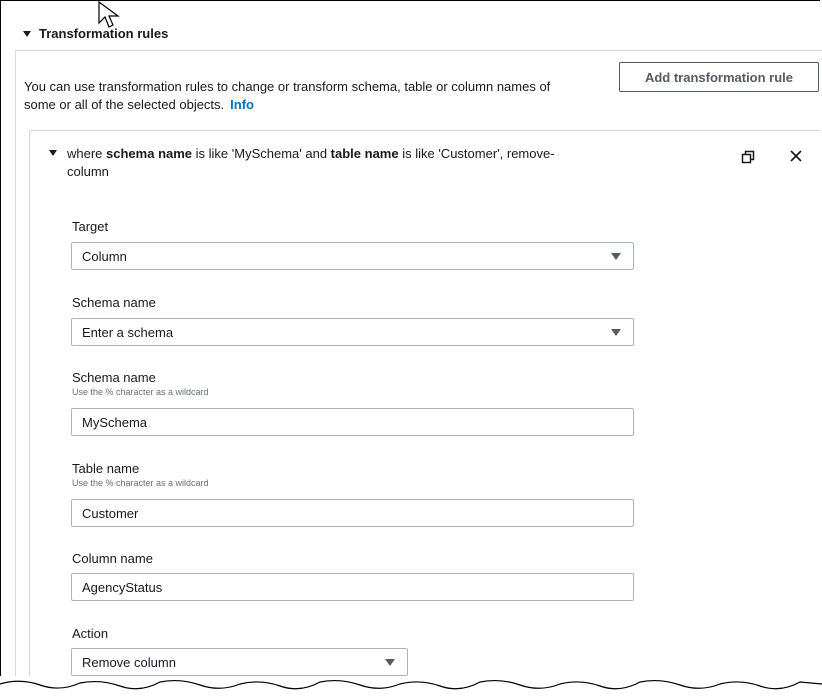 The width and height of the screenshot is (822, 698). I want to click on action-select-value: Remove column, so click(129, 662).